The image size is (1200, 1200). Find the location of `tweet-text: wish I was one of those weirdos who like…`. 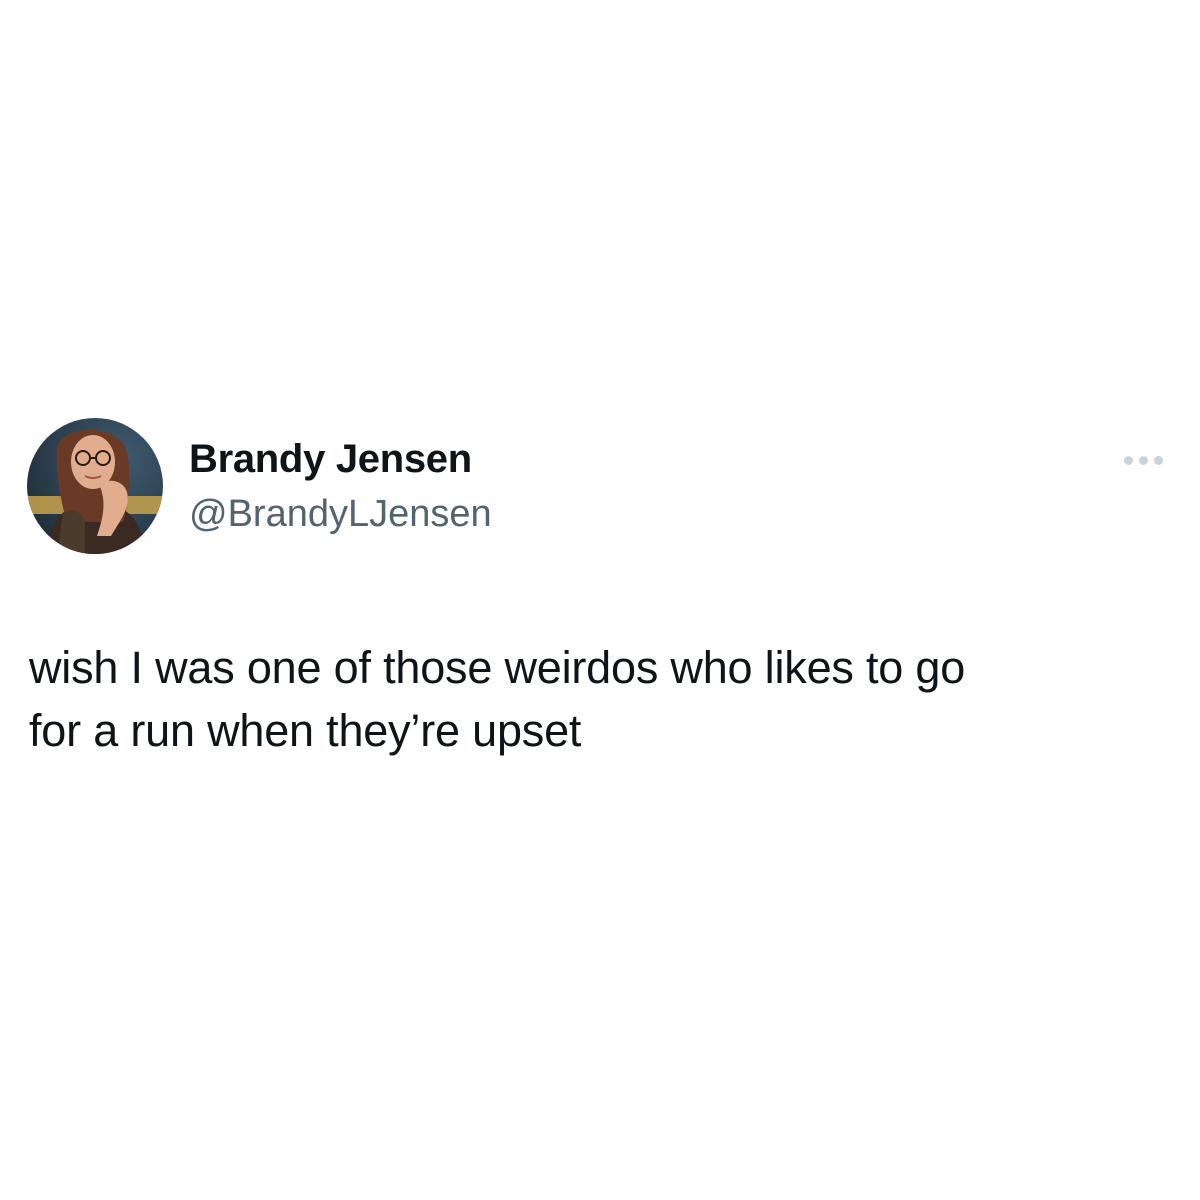

tweet-text: wish I was one of those weirdos who like… is located at coordinates (497, 699).